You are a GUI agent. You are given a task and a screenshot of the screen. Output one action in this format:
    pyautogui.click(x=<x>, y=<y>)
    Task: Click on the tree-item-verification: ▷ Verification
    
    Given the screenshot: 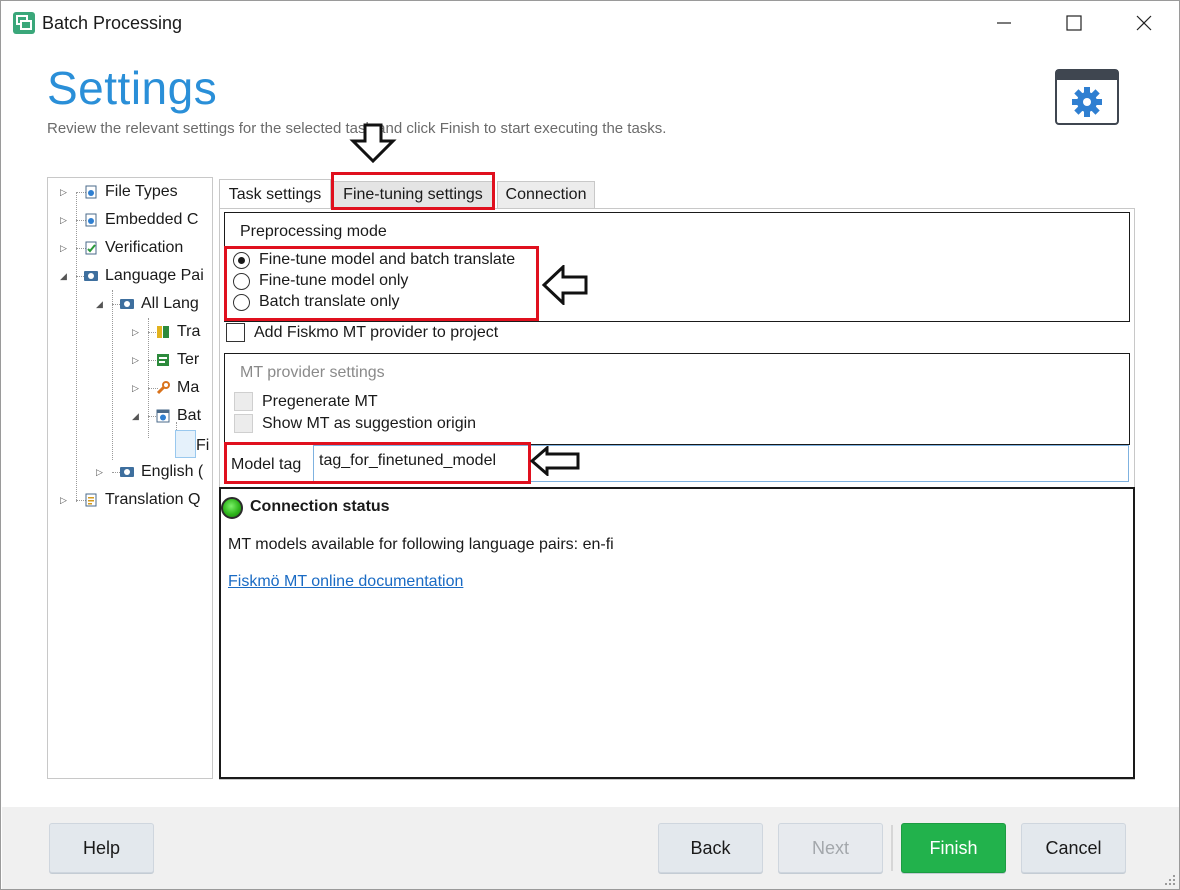 What is the action you would take?
    pyautogui.click(x=121, y=248)
    